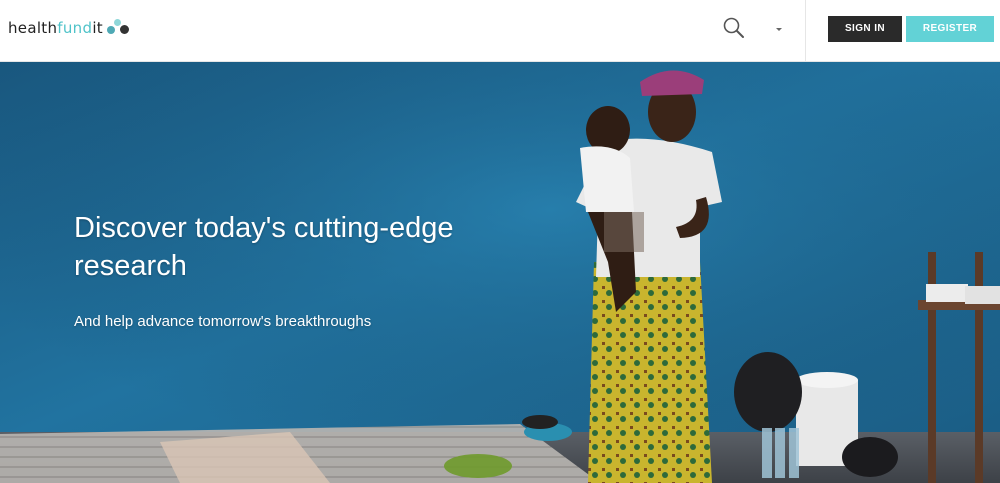 This screenshot has height=483, width=1000. What do you see at coordinates (55, 28) in the screenshot?
I see `logo-wordmark: healthfundit` at bounding box center [55, 28].